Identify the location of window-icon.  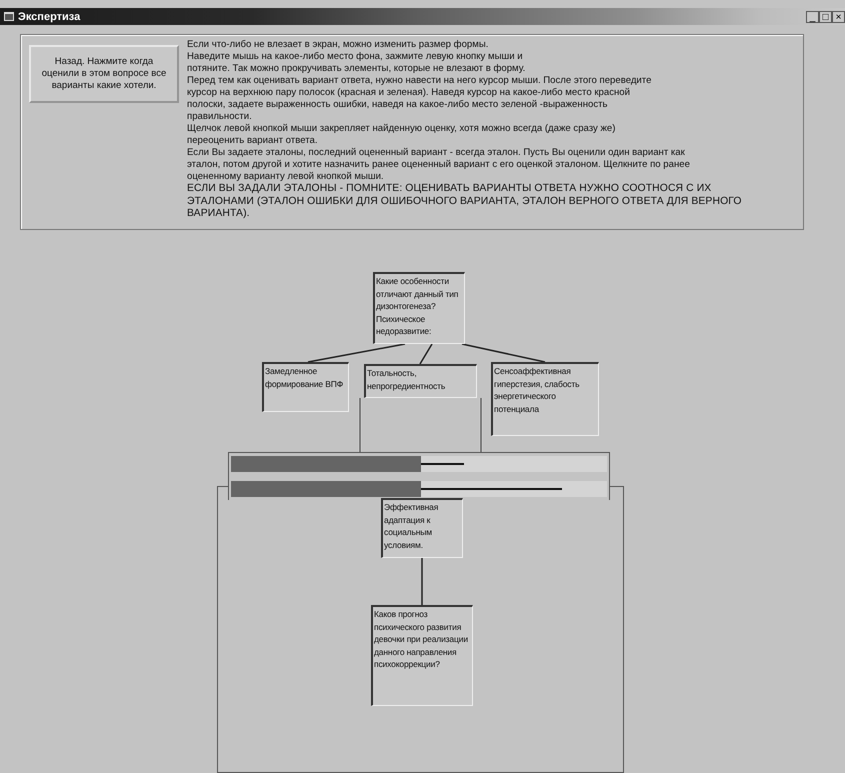
(9, 16).